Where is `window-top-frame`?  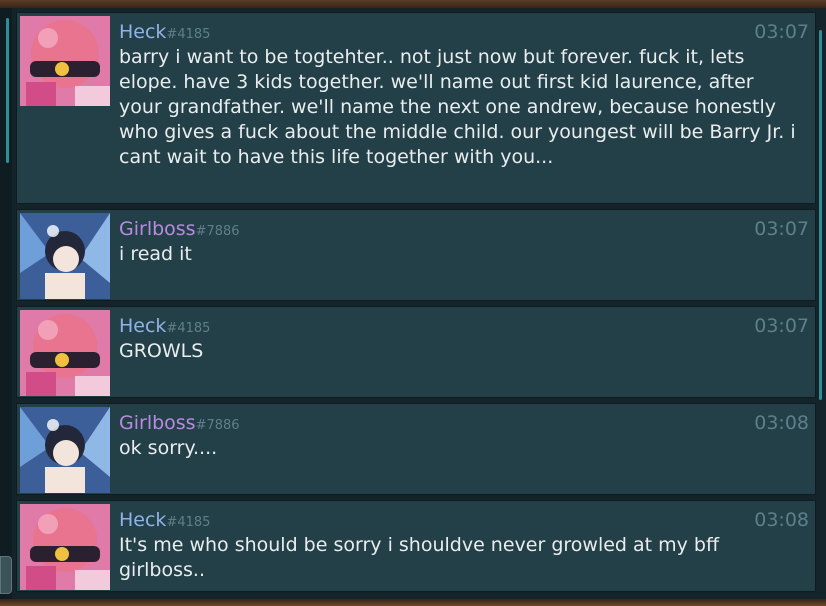 window-top-frame is located at coordinates (413, 4).